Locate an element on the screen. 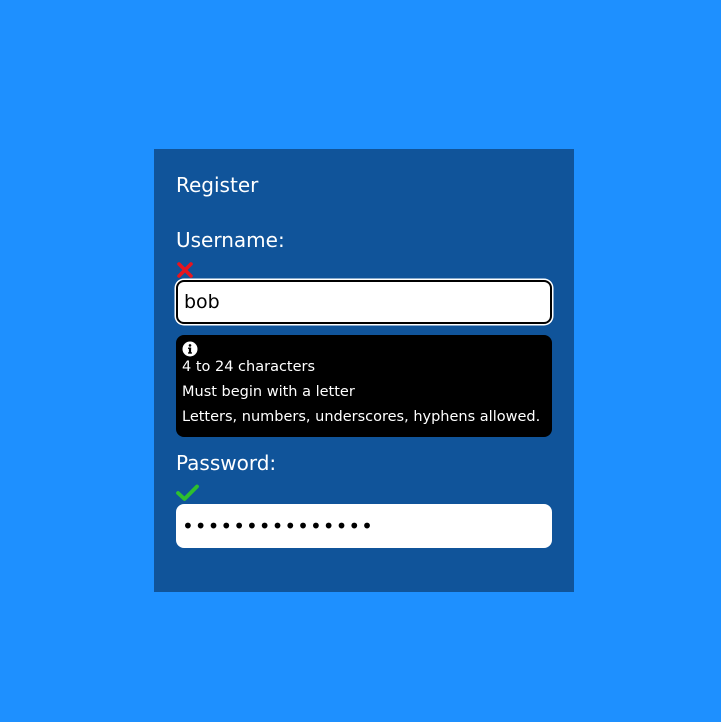 The width and height of the screenshot is (721, 722). form-title: Register is located at coordinates (217, 185).